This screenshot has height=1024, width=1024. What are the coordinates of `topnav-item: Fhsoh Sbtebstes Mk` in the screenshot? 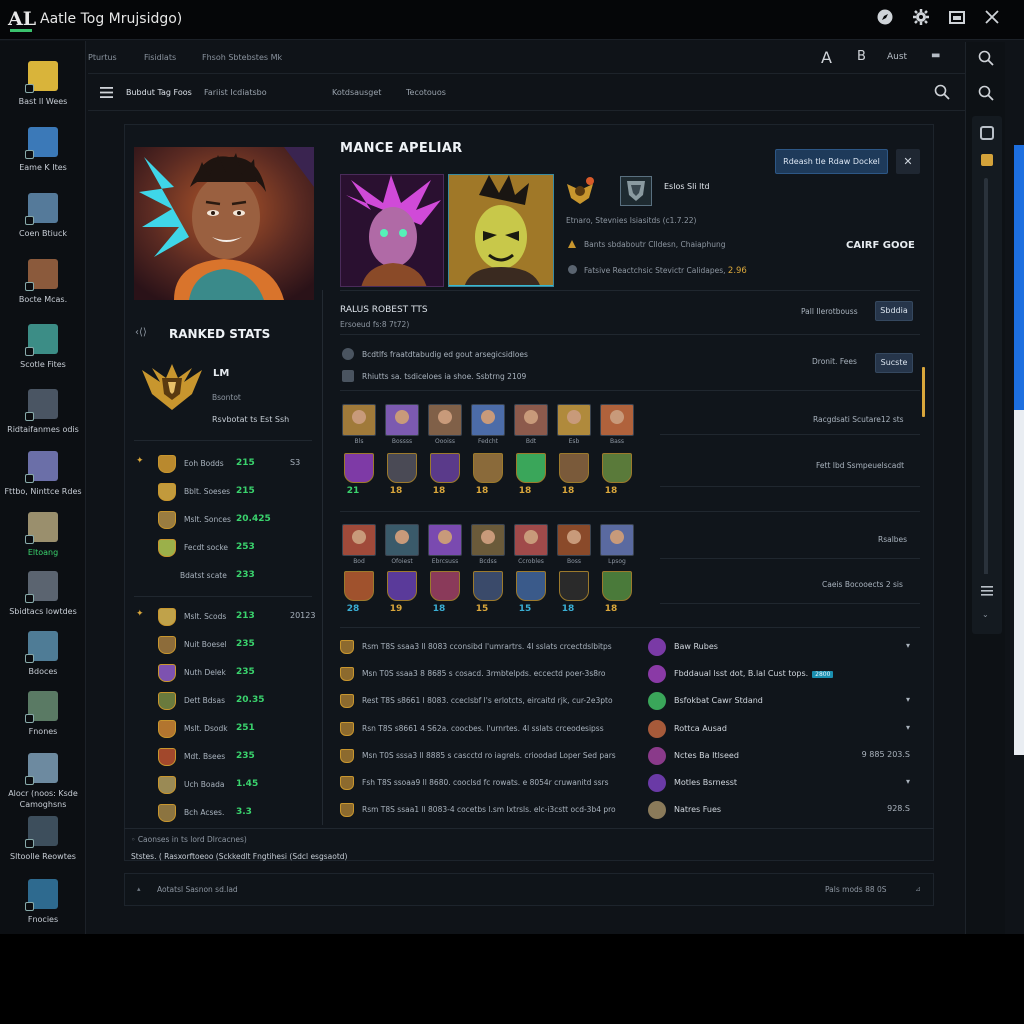 It's located at (242, 57).